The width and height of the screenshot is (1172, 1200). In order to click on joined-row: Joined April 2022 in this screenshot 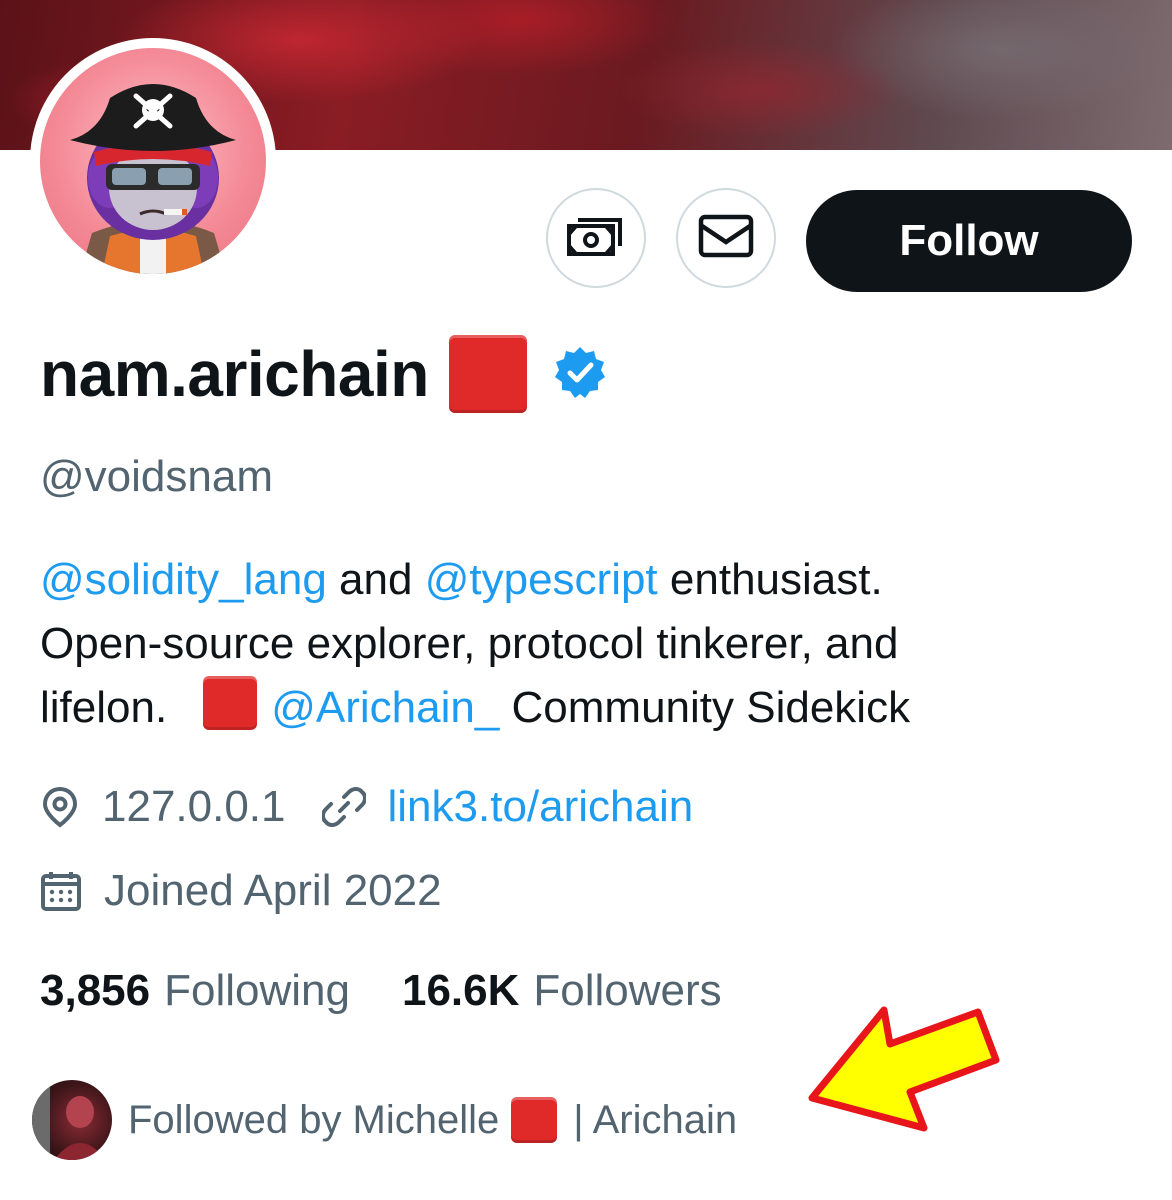, I will do `click(241, 891)`.